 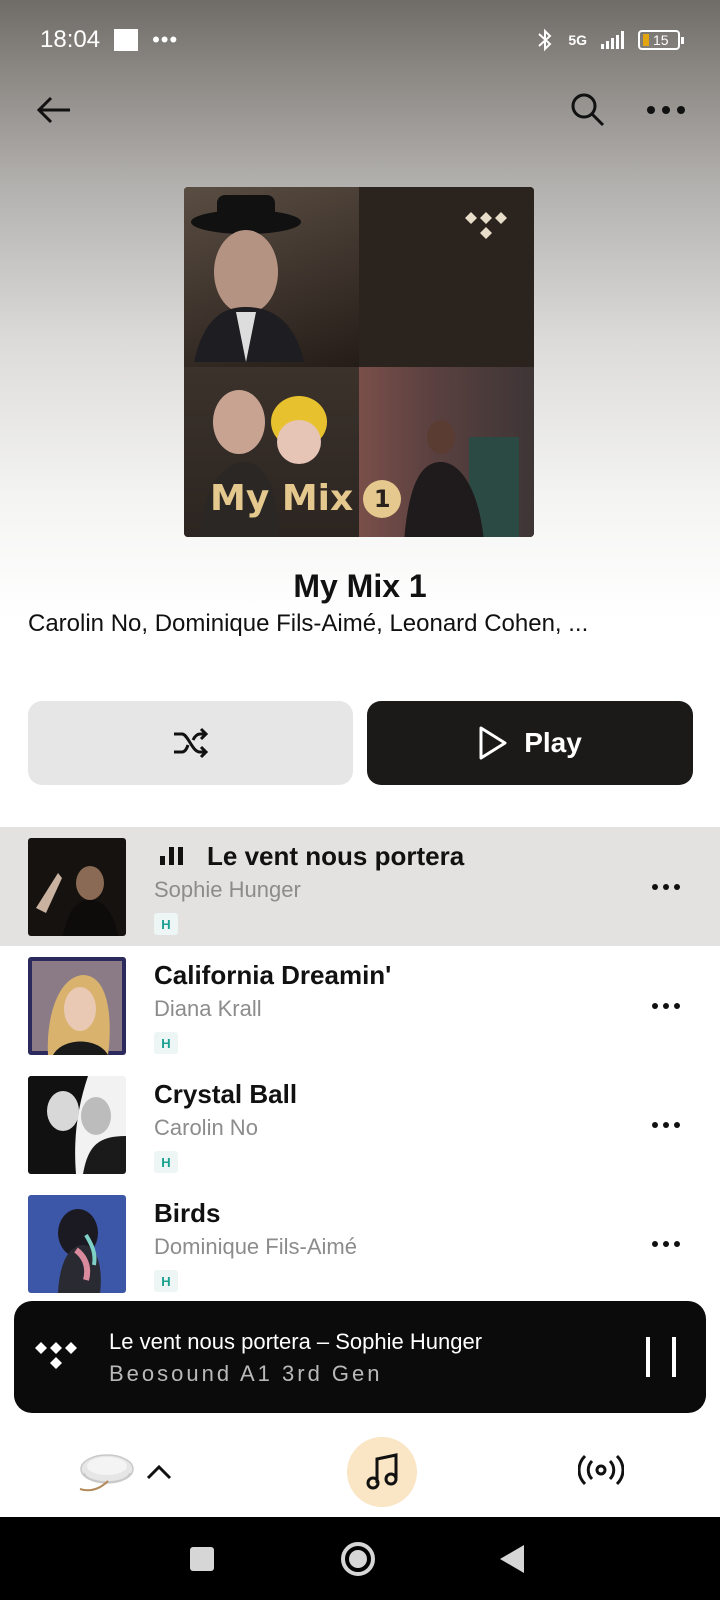 What do you see at coordinates (255, 1246) in the screenshot?
I see `track-artist: Dominique Fils-Aimé` at bounding box center [255, 1246].